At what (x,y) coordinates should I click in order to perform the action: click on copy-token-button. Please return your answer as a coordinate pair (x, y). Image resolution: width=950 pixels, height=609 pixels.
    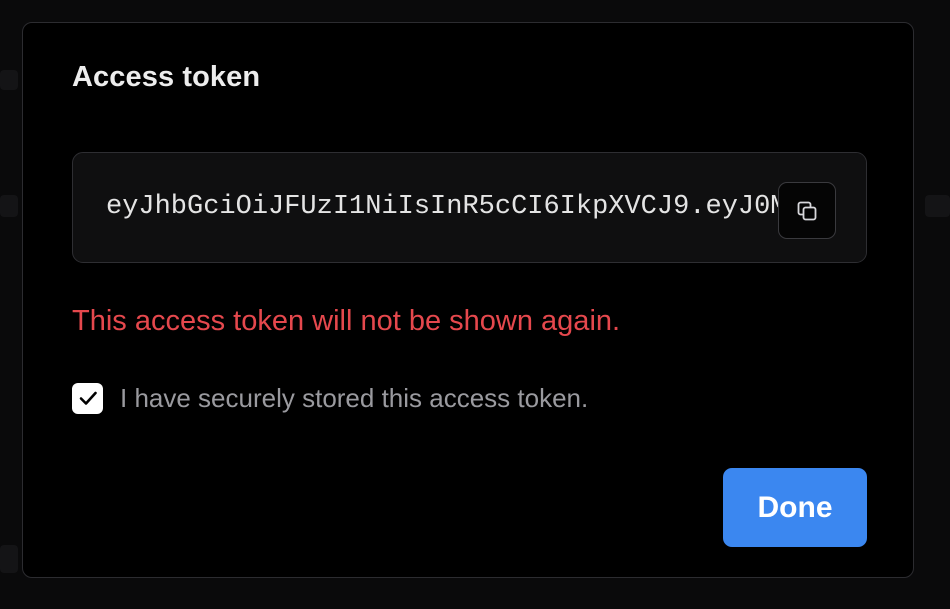
    Looking at the image, I should click on (807, 210).